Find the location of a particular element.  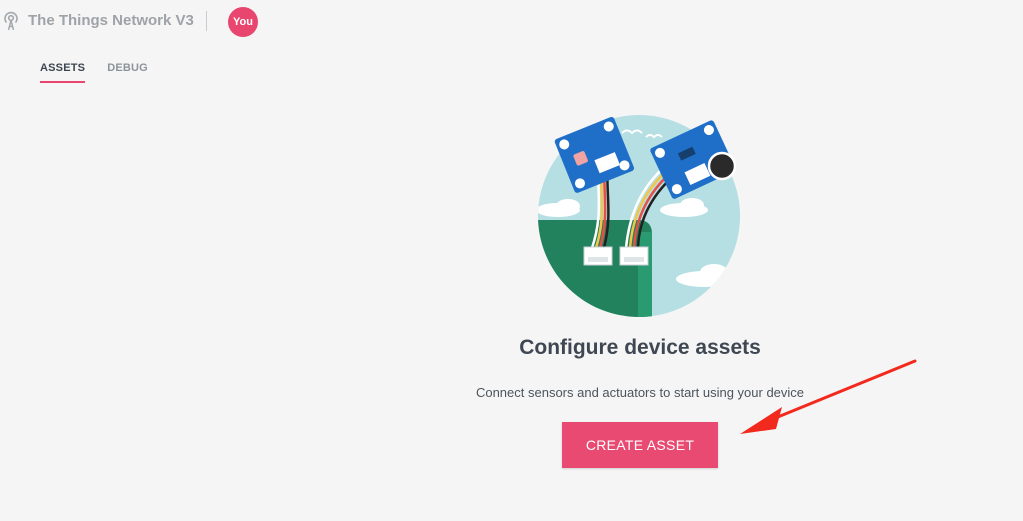

tab-debug: DEBUG is located at coordinates (127, 72).